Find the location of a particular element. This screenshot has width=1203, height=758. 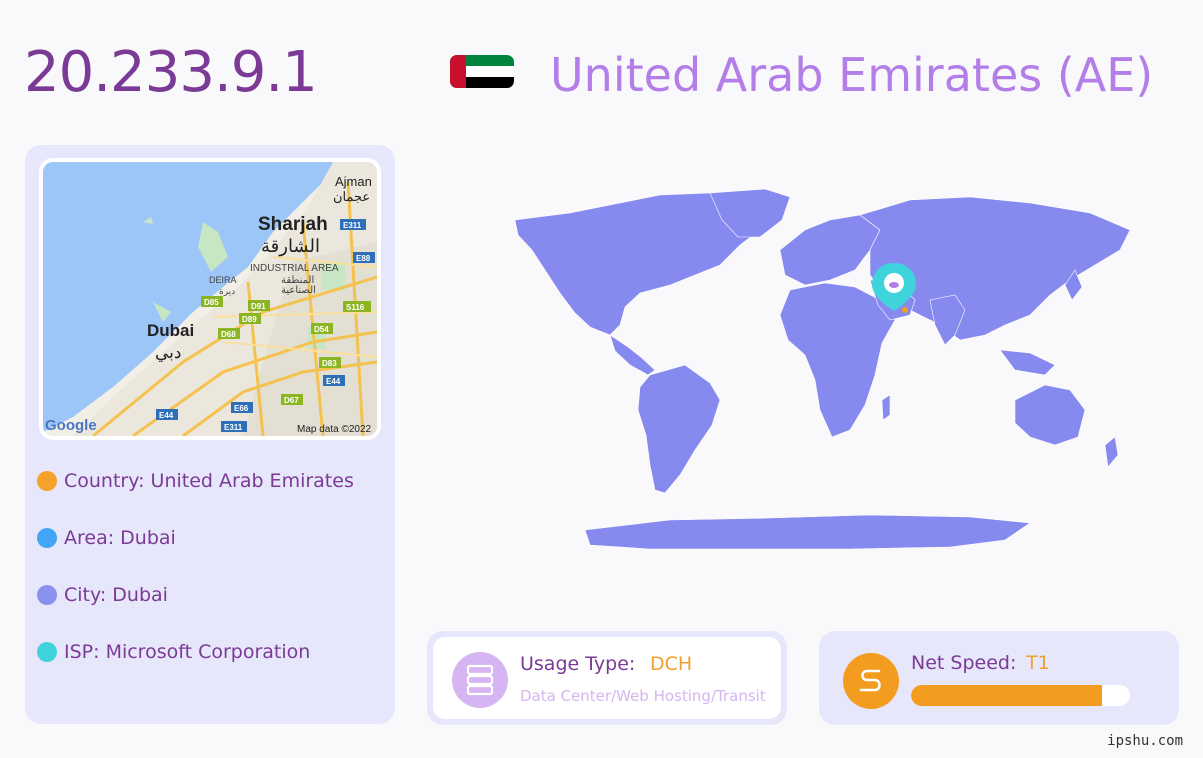

road-shield: D83 is located at coordinates (329, 363).